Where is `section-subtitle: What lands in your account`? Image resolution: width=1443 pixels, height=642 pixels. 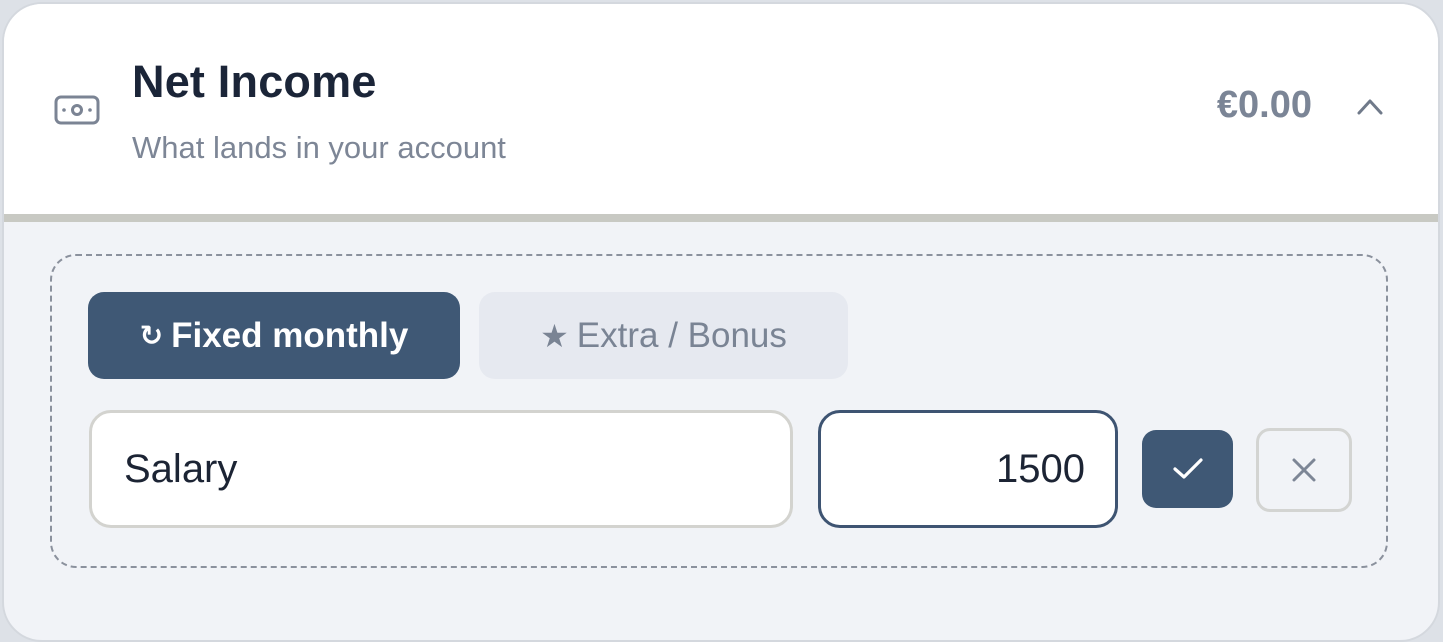 section-subtitle: What lands in your account is located at coordinates (319, 147).